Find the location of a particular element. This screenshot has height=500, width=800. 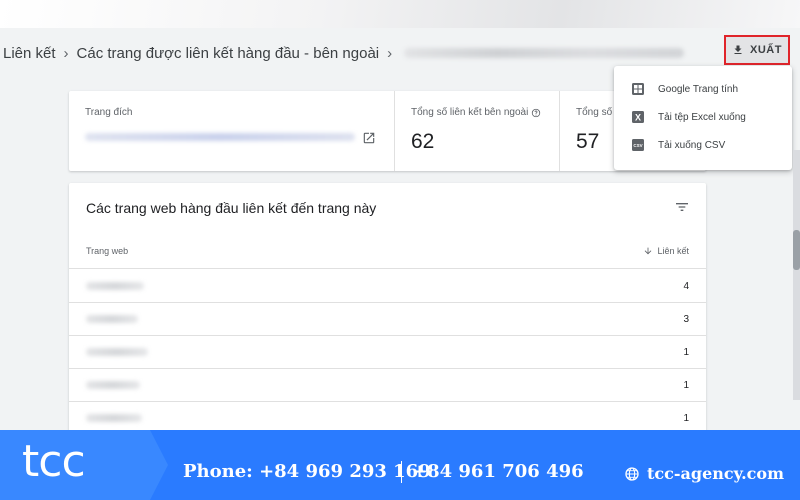

scrollbar-thumb is located at coordinates (796, 250).